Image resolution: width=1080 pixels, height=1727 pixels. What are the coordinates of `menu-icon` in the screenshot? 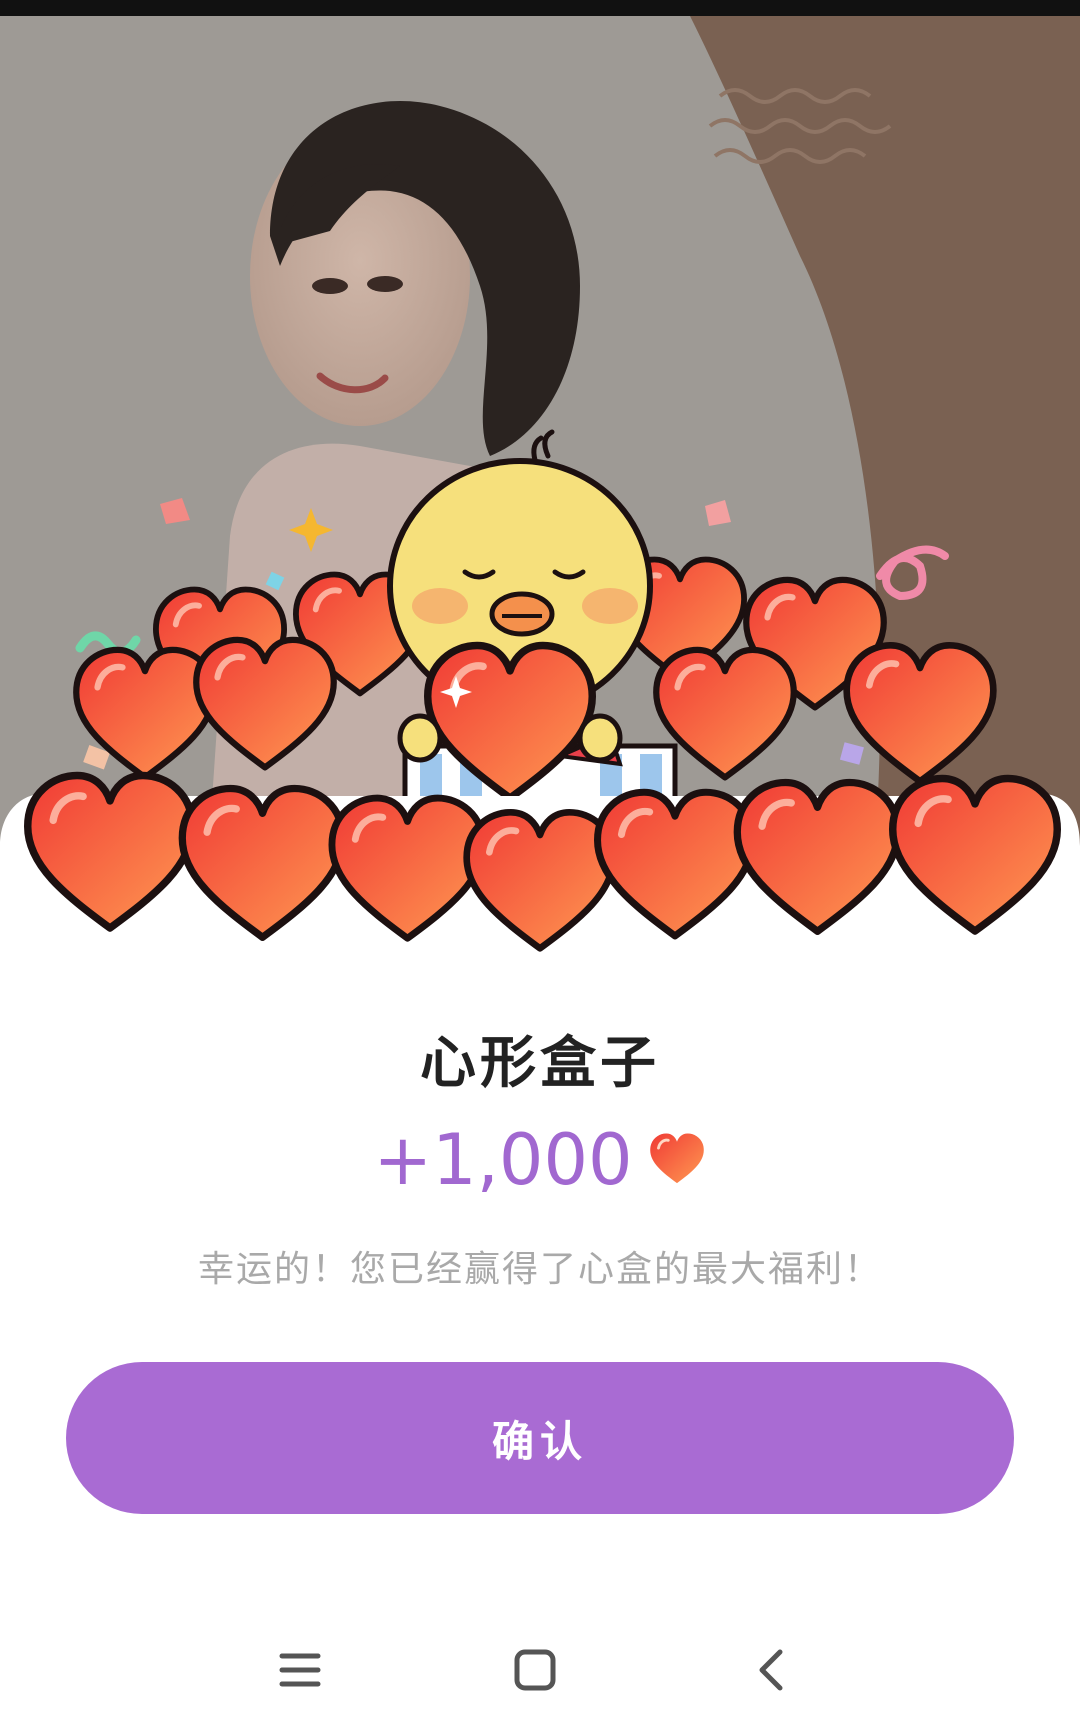 It's located at (300, 1670).